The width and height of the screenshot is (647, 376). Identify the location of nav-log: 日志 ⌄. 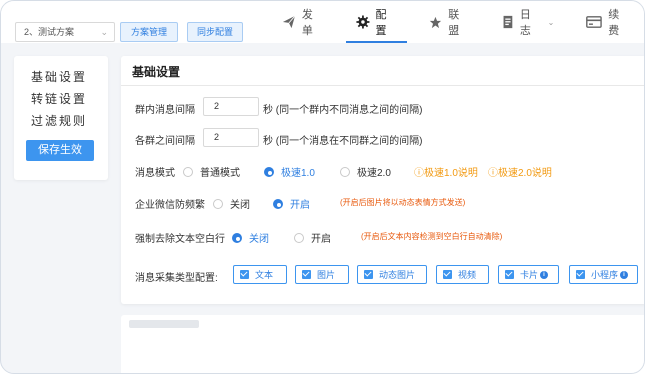
(528, 22).